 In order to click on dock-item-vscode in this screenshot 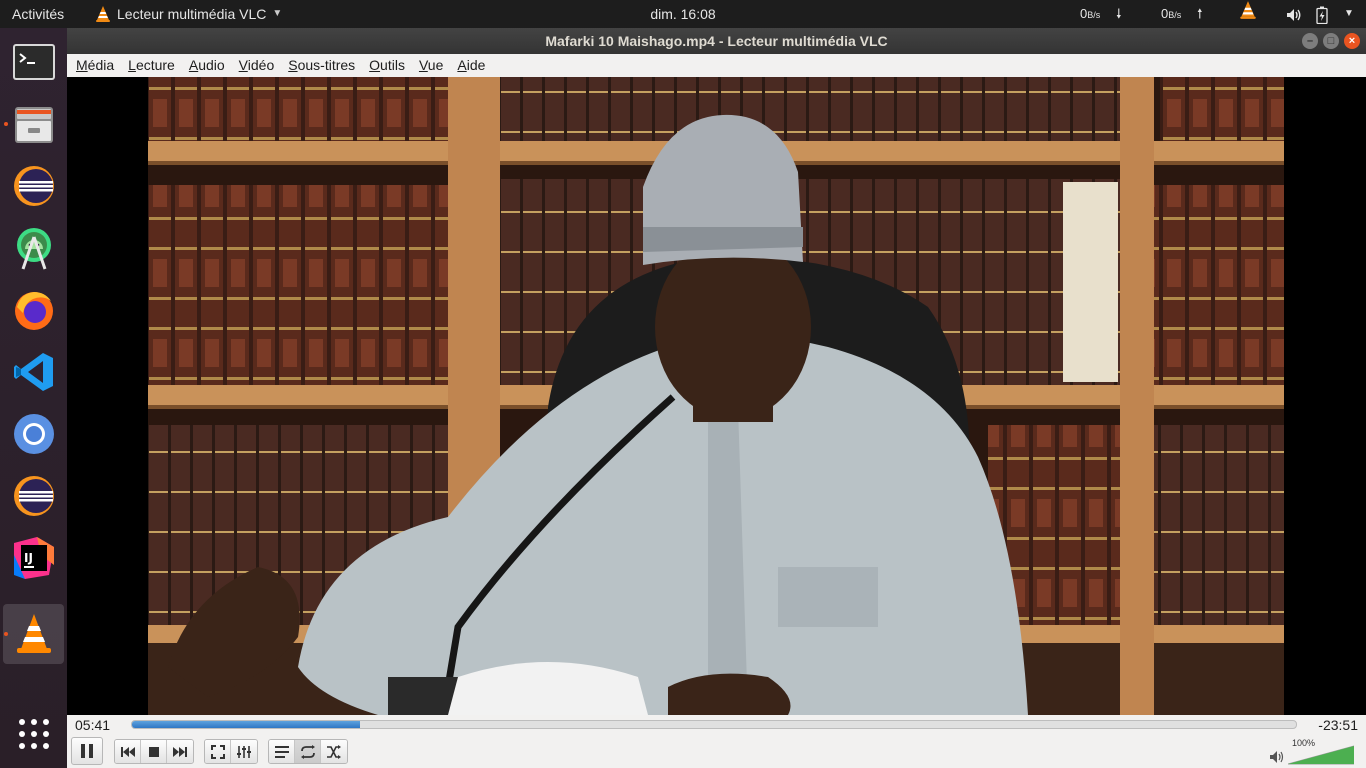, I will do `click(33, 372)`.